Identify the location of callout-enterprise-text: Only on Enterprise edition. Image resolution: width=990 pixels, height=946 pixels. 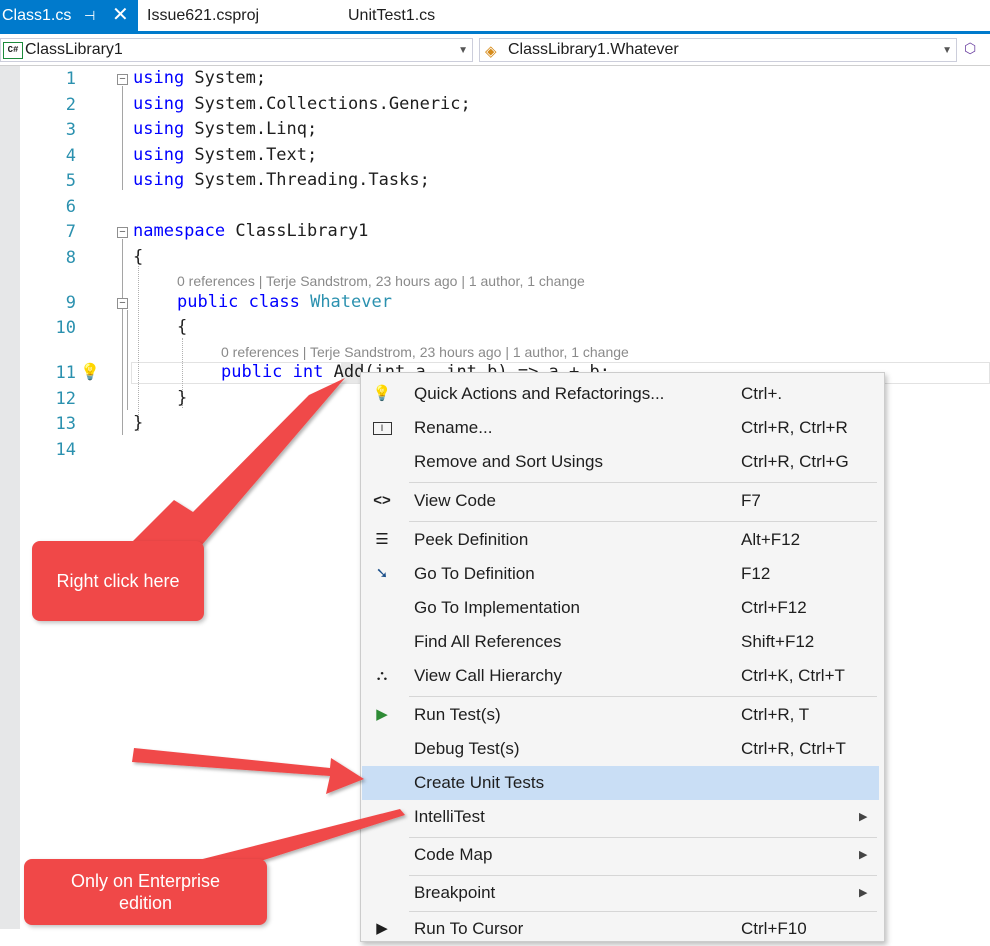
(145, 892).